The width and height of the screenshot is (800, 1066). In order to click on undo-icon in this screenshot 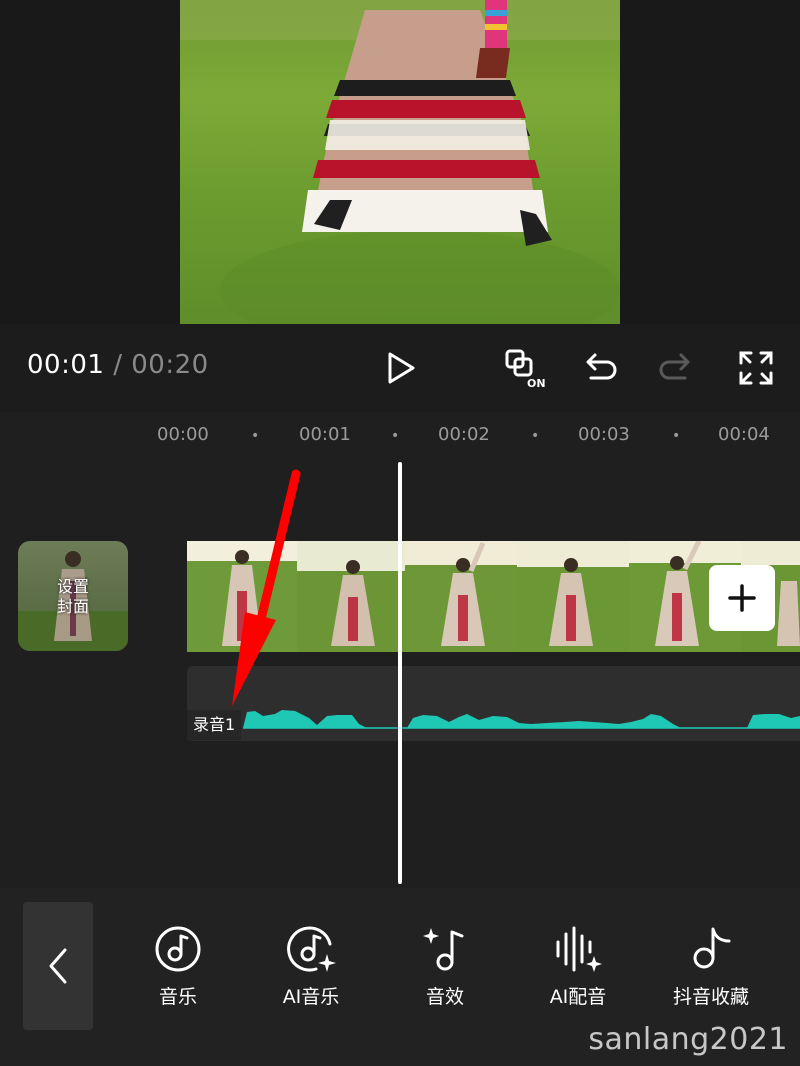, I will do `click(601, 366)`.